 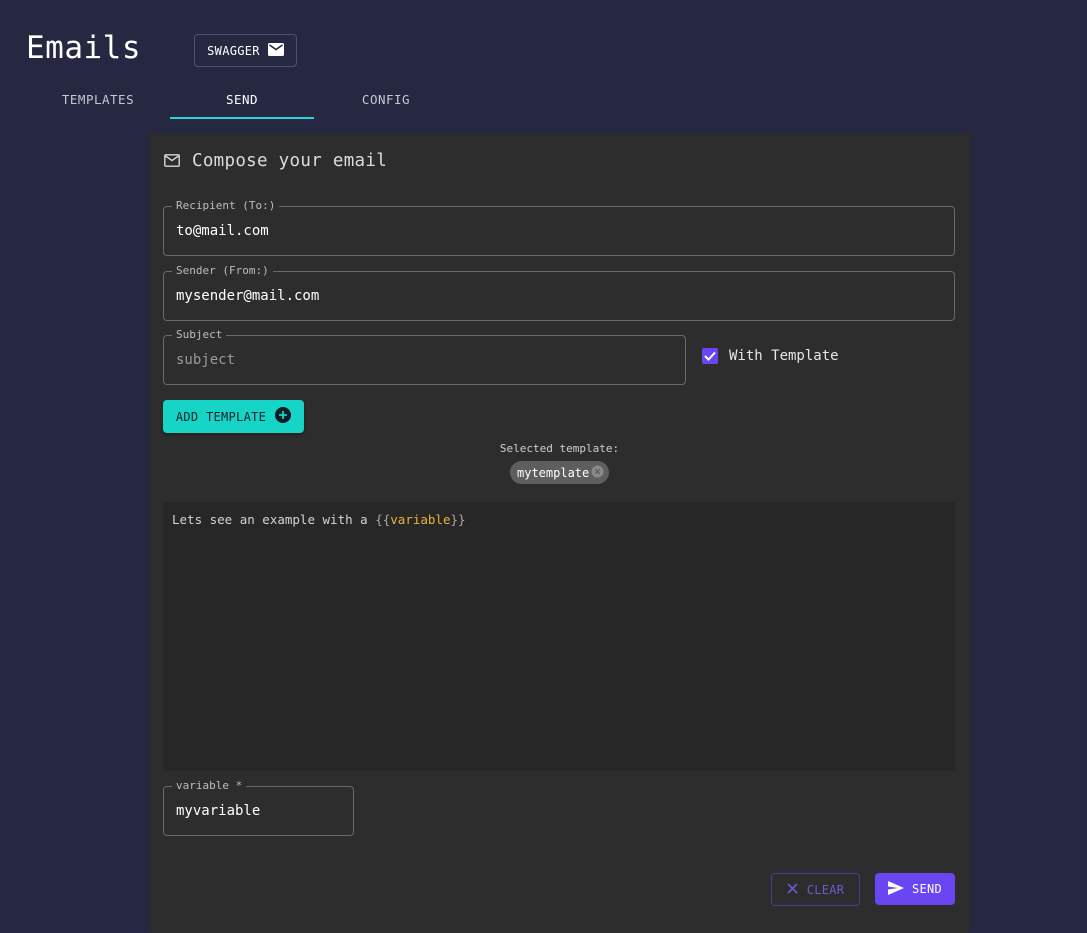 I want to click on with-template-label: With Template, so click(x=784, y=356).